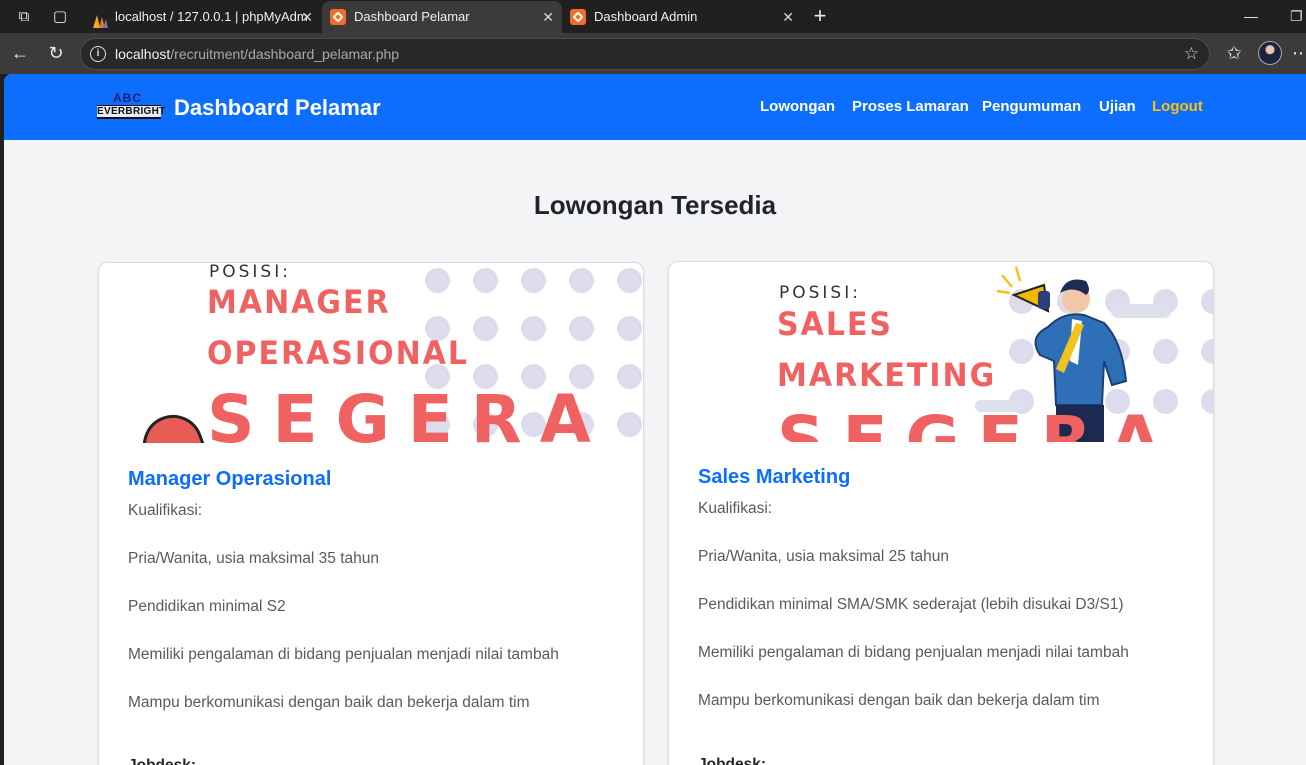 The height and width of the screenshot is (765, 1306). Describe the element at coordinates (646, 16) in the screenshot. I see `tab-title: Dashboard Admin` at that location.